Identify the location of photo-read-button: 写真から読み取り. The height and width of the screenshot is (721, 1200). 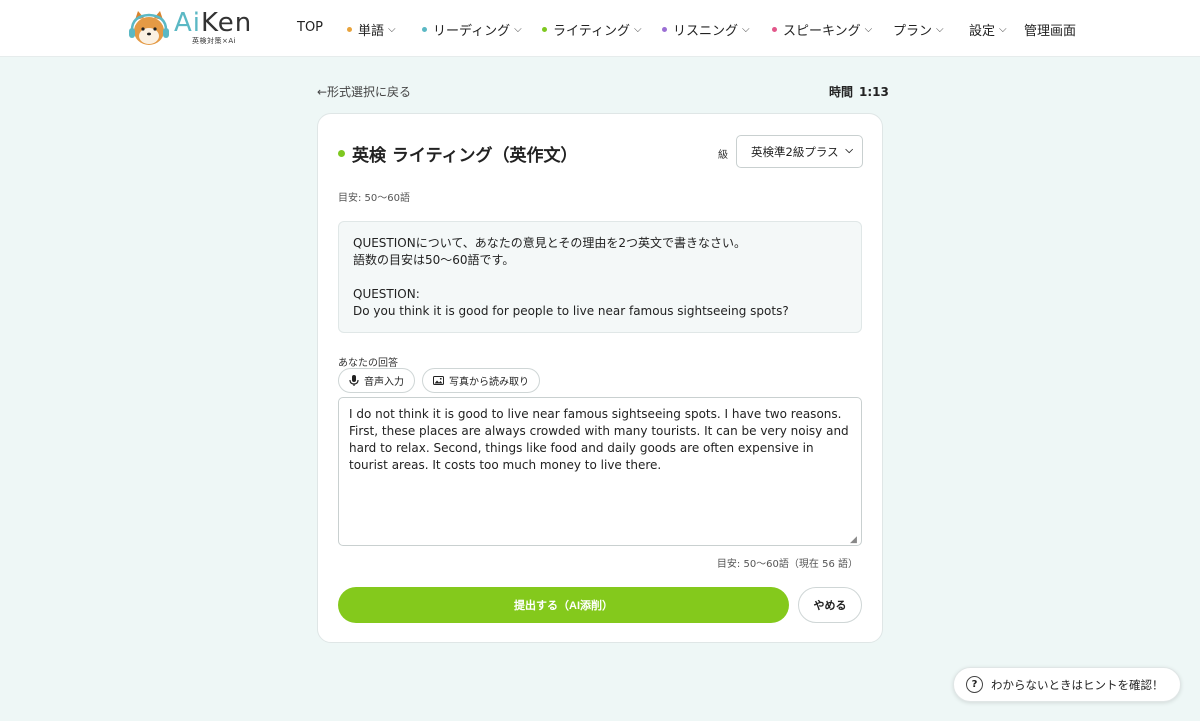
(481, 380).